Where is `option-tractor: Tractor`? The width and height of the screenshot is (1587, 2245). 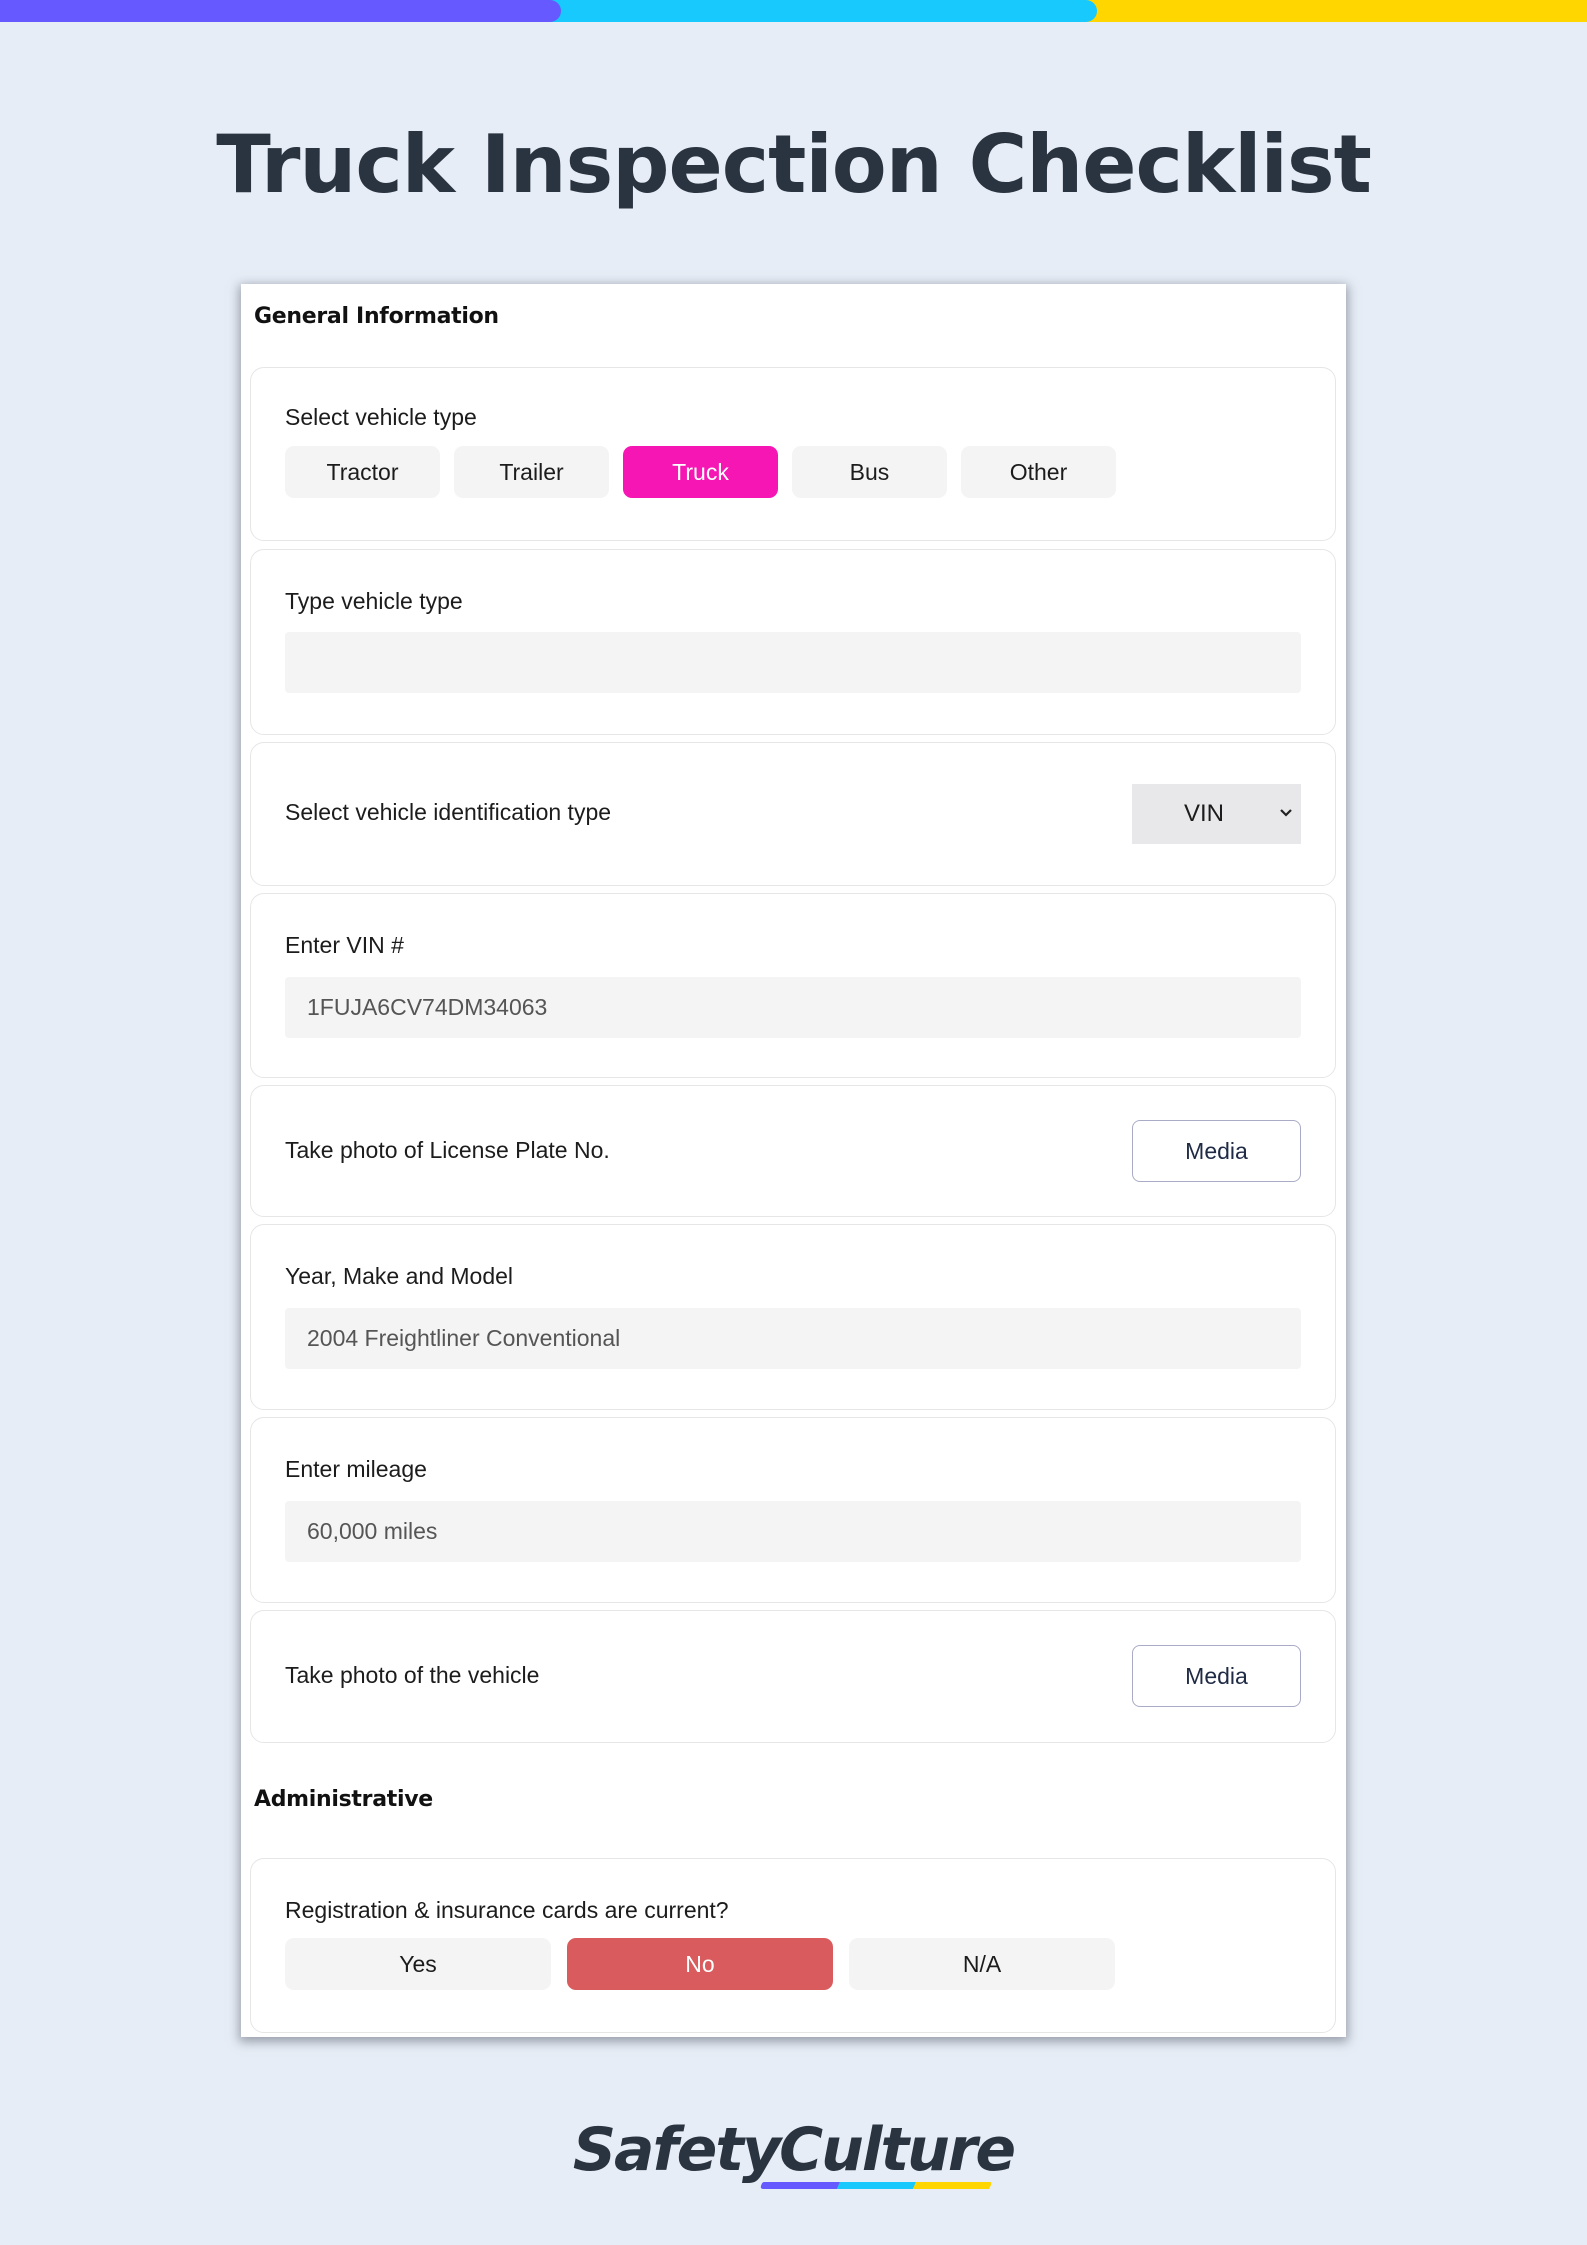
option-tractor: Tractor is located at coordinates (362, 472).